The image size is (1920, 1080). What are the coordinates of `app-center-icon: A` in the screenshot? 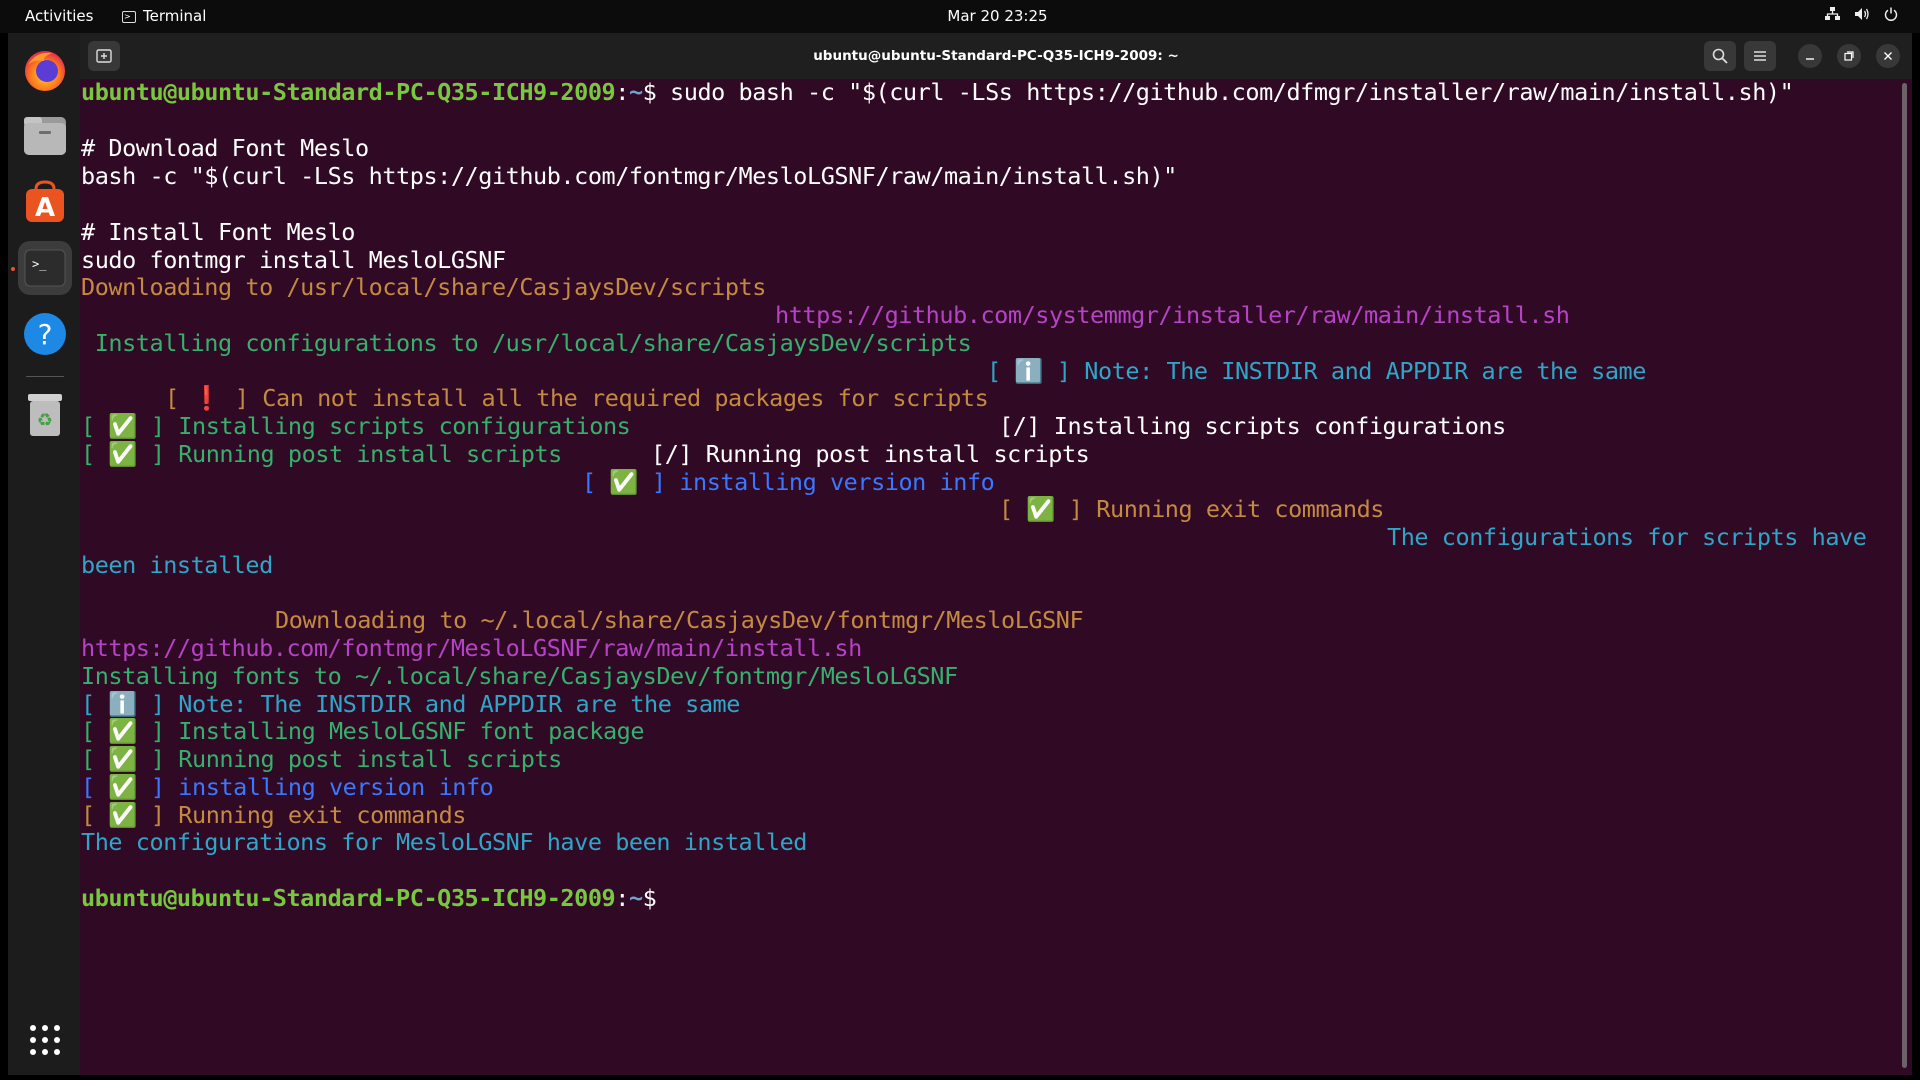 It's located at (45, 202).